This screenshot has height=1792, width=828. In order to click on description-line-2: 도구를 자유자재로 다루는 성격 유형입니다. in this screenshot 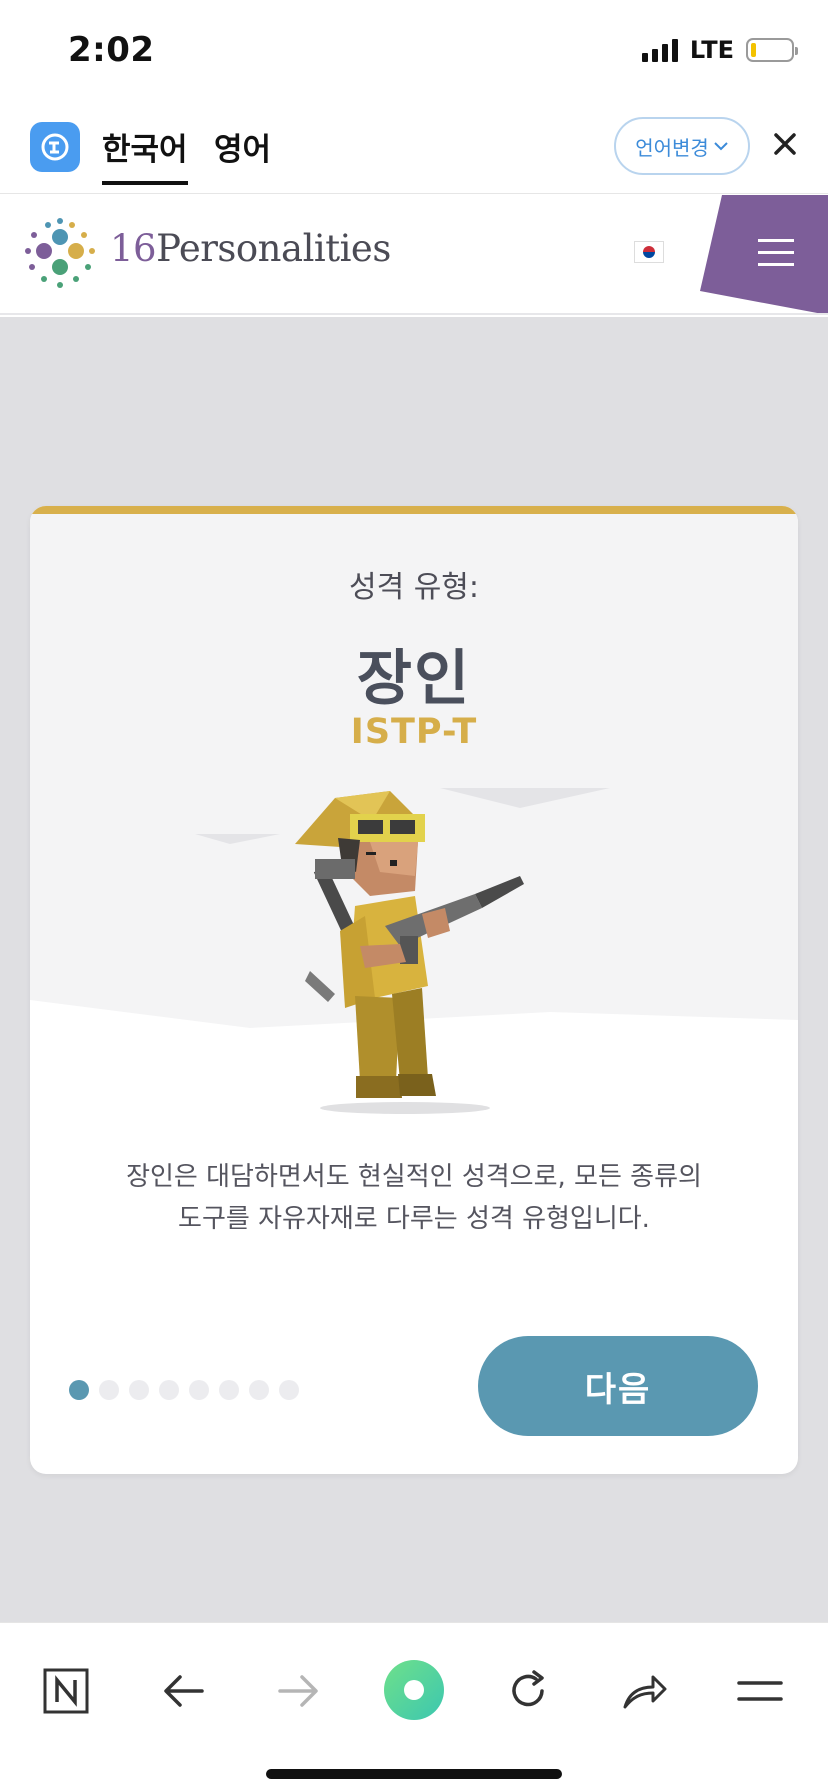, I will do `click(414, 1219)`.